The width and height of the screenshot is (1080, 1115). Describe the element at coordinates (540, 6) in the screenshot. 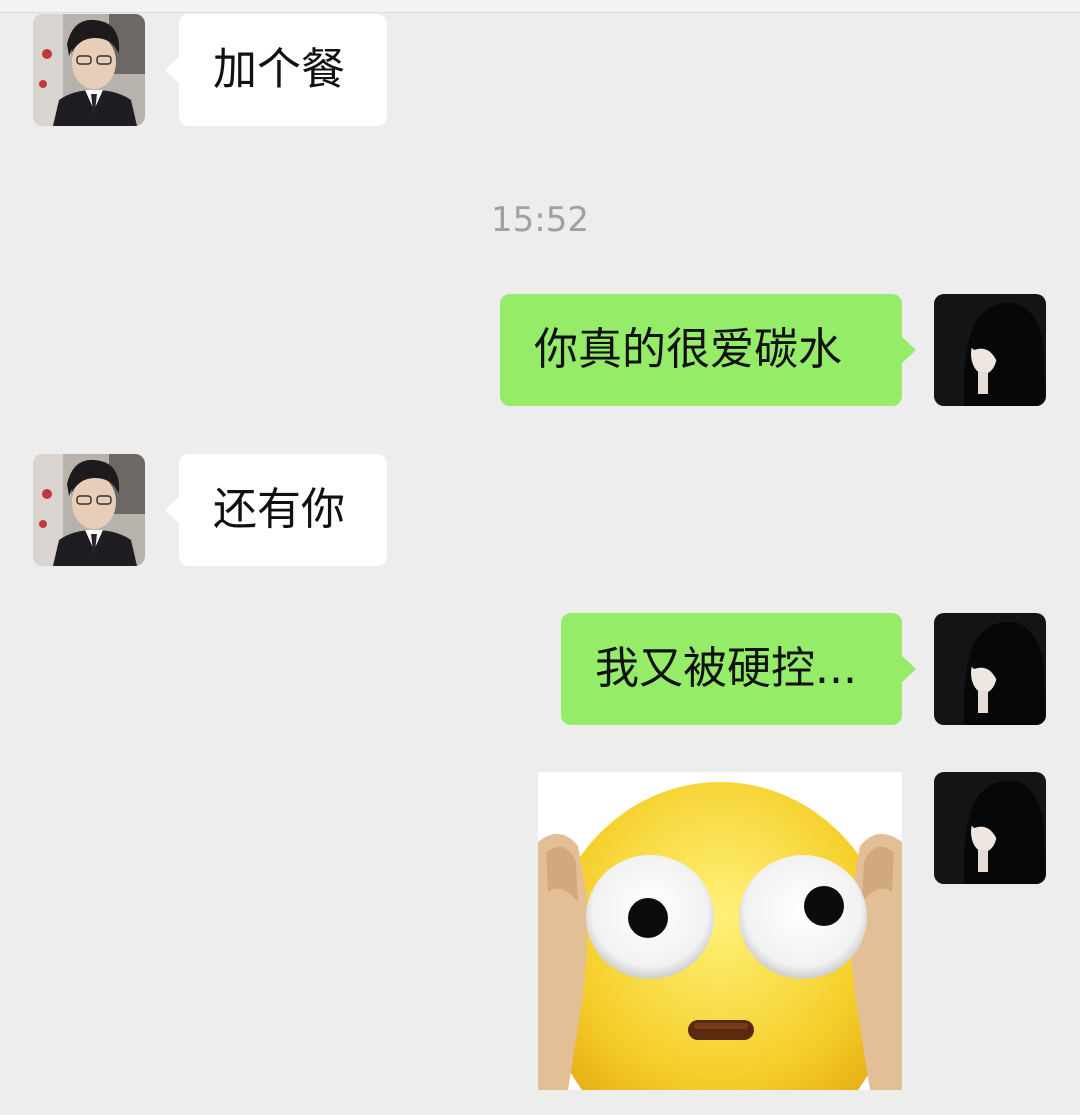

I see `top-divider` at that location.